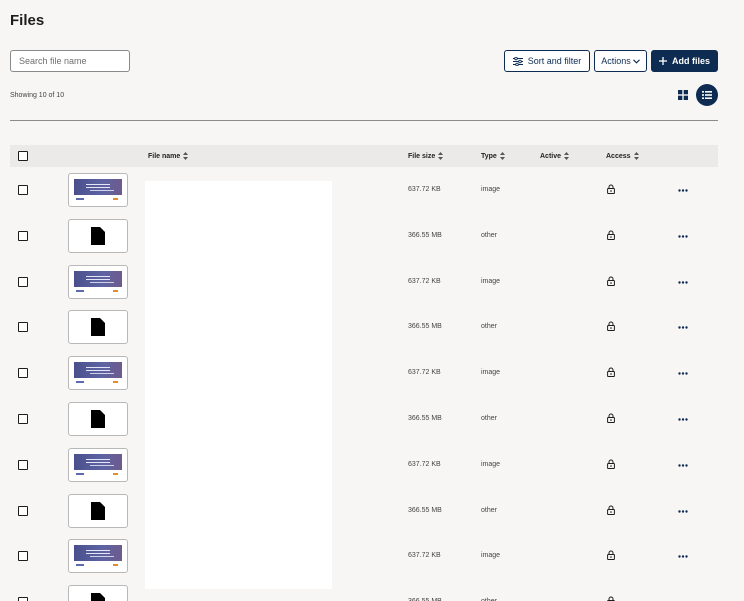  Describe the element at coordinates (690, 61) in the screenshot. I see `add-files-label: Add files` at that location.